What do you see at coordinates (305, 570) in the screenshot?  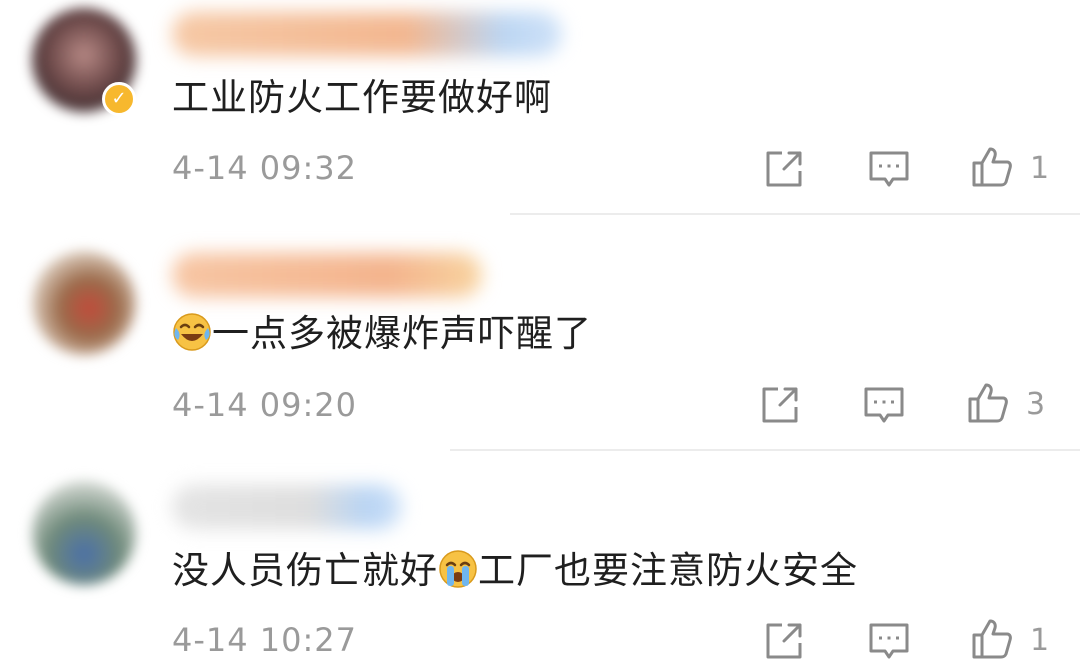 I see `comment-text-part: 没人员伤亡就好` at bounding box center [305, 570].